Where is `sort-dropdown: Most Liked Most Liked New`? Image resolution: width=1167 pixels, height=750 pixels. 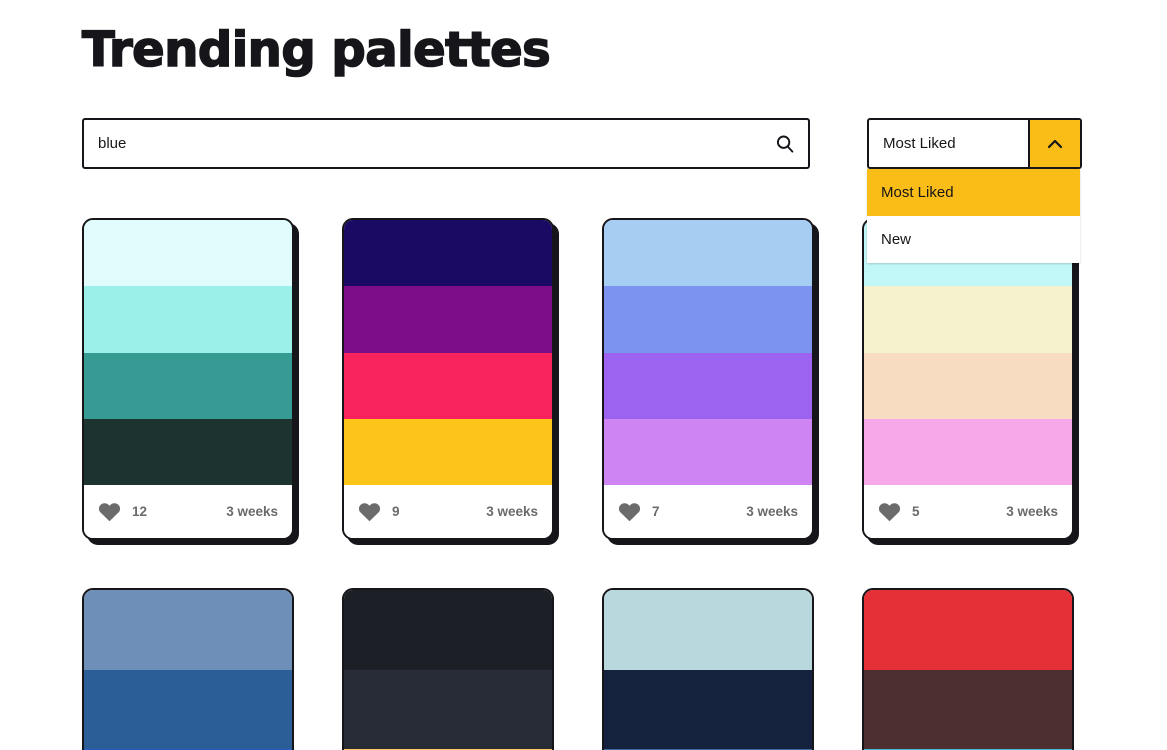
sort-dropdown: Most Liked Most Liked New is located at coordinates (974, 190).